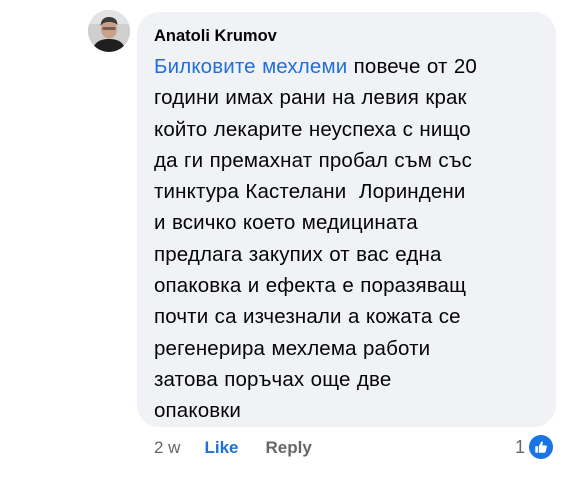  What do you see at coordinates (313, 160) in the screenshot?
I see `comment-line: да ги премахнат пробал съм със` at bounding box center [313, 160].